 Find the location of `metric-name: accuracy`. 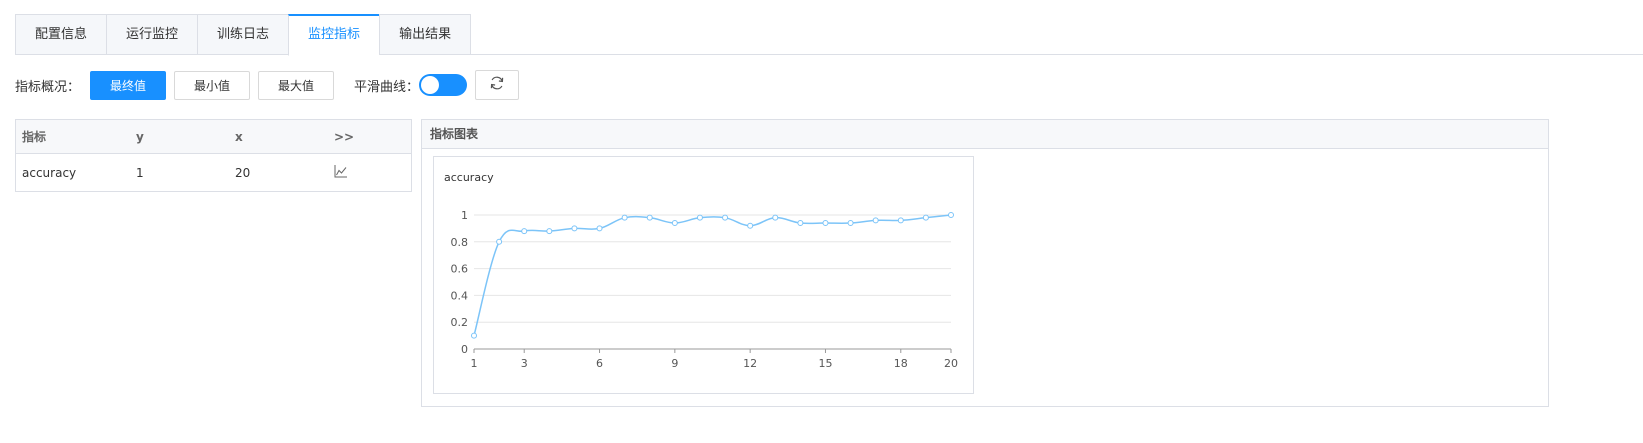

metric-name: accuracy is located at coordinates (49, 172).